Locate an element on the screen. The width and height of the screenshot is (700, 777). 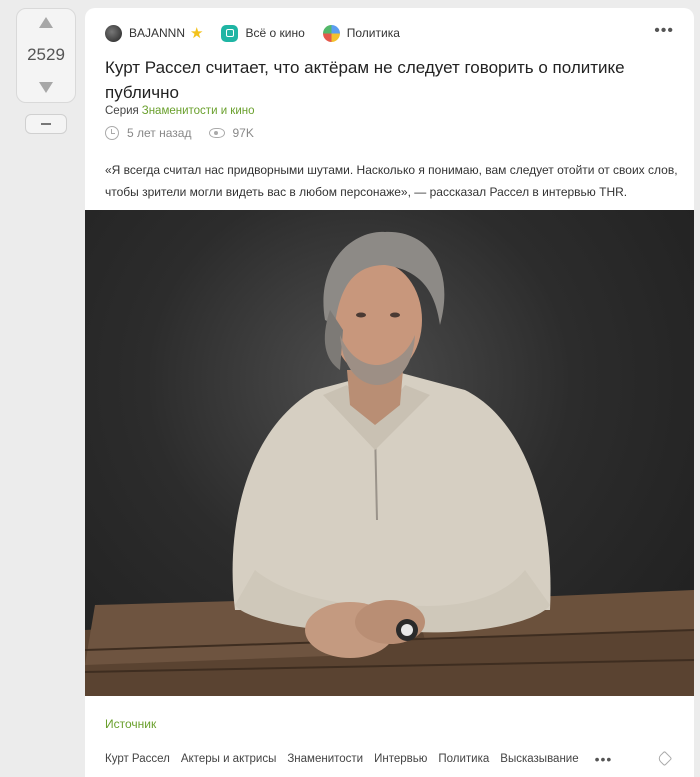
community-name: Всё о кино is located at coordinates (275, 33).